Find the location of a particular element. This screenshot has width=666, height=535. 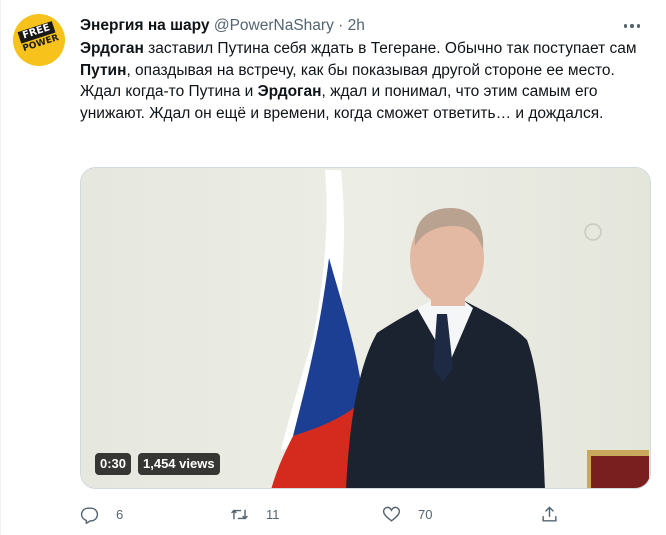

heart-icon is located at coordinates (391, 514).